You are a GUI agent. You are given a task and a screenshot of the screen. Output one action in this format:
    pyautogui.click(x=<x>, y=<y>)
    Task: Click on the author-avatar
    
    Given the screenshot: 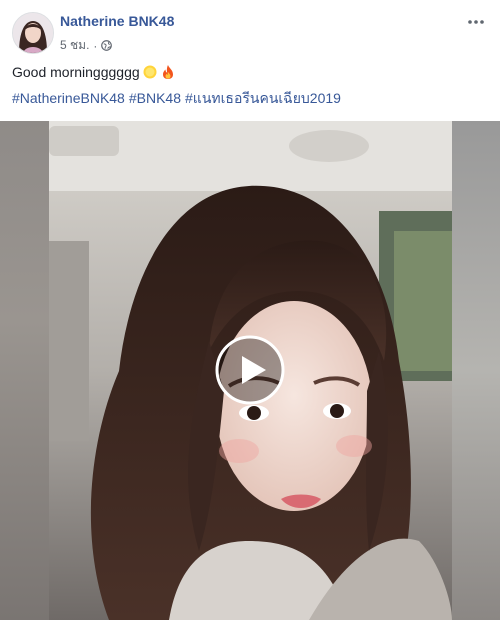 What is the action you would take?
    pyautogui.click(x=33, y=33)
    